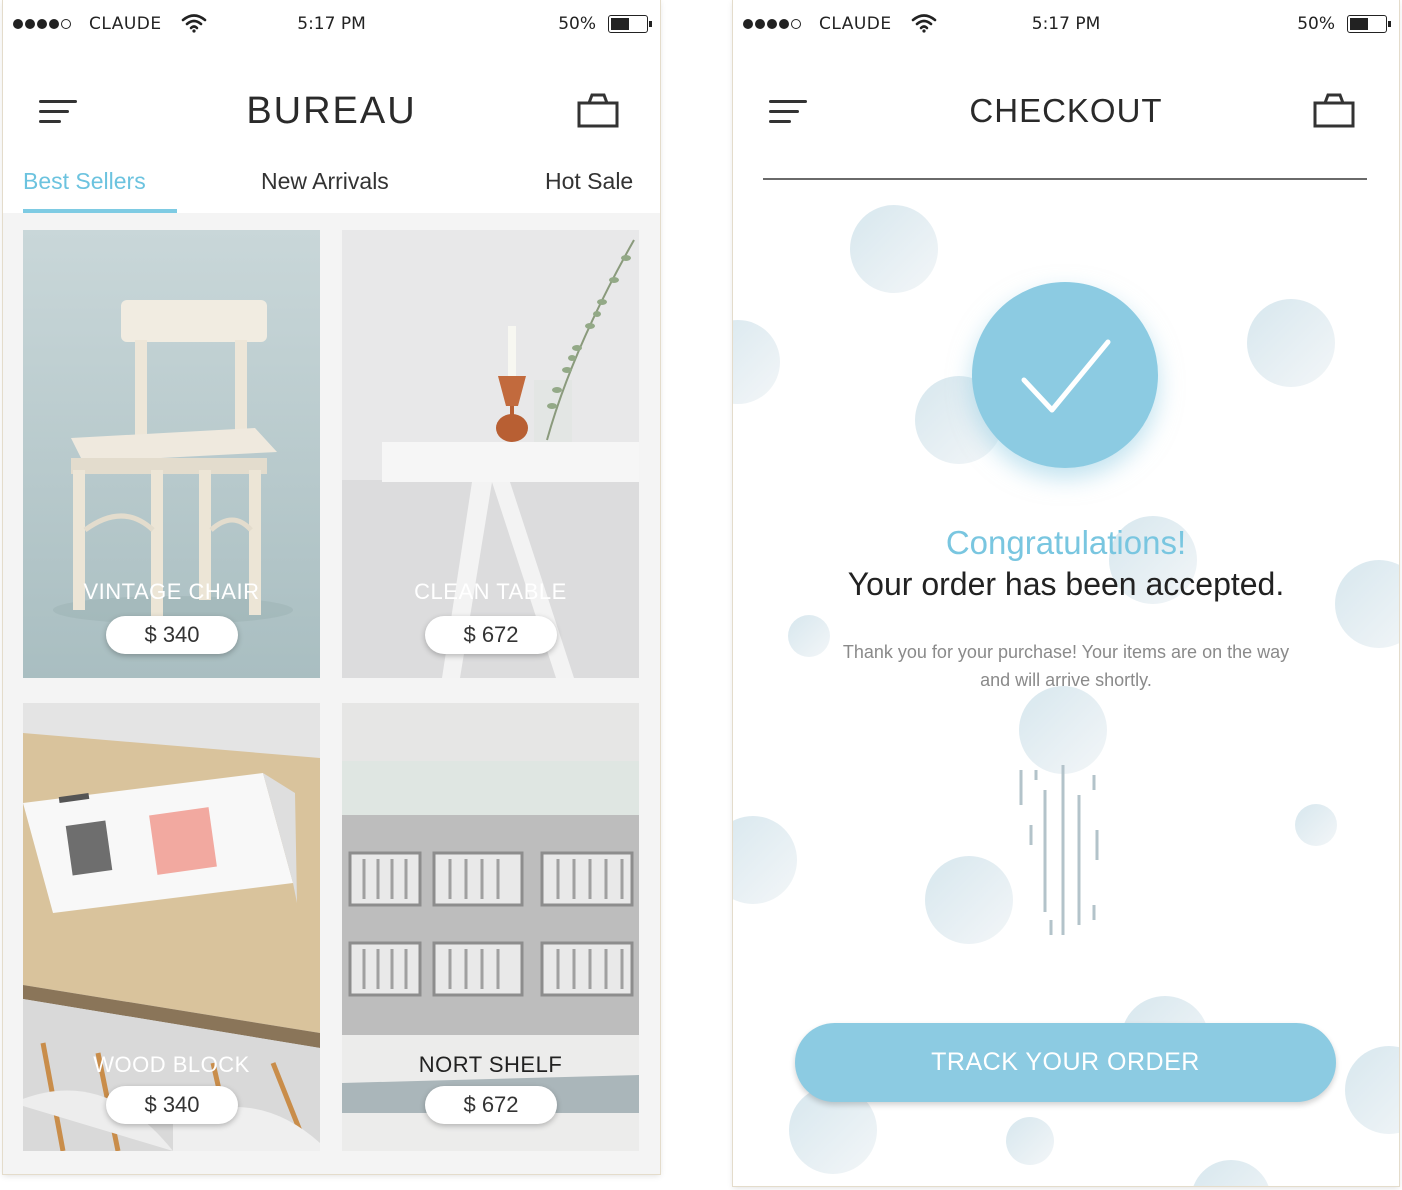 This screenshot has width=1402, height=1190. What do you see at coordinates (84, 181) in the screenshot?
I see `tab-best-sellers: Best Sellers` at bounding box center [84, 181].